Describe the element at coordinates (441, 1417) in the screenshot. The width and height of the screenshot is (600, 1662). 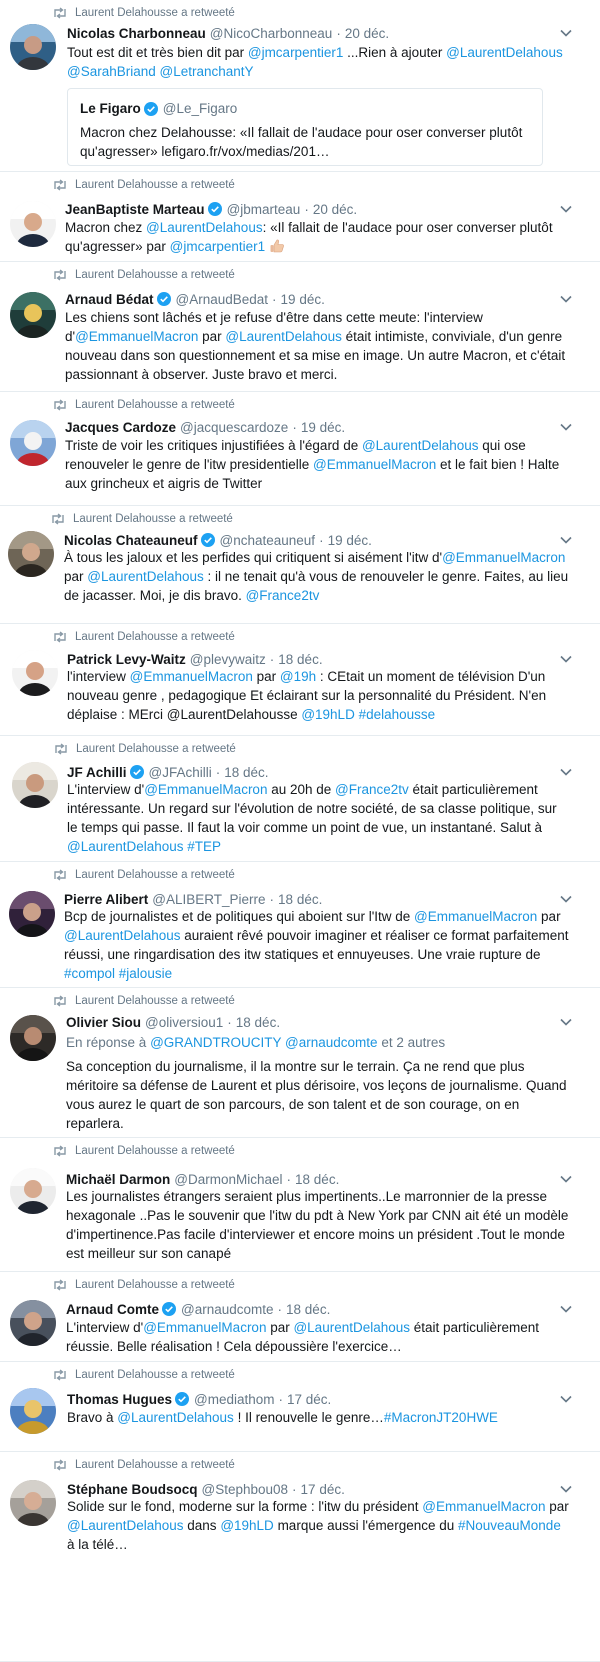
I see `hashtag-link: #MacronJT20HWE` at that location.